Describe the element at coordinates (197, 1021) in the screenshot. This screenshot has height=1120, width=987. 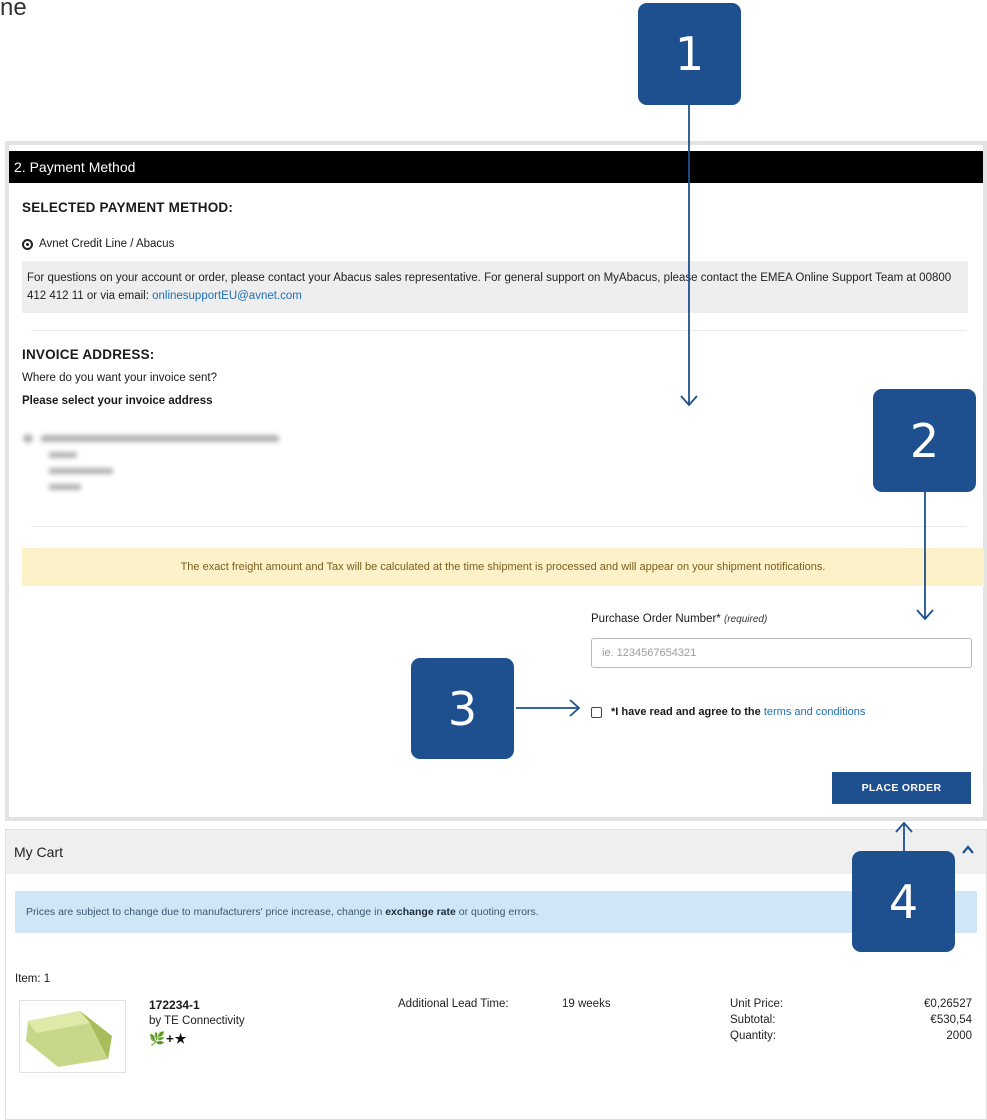
I see `manufacturer-name: by TE Connectivity` at that location.